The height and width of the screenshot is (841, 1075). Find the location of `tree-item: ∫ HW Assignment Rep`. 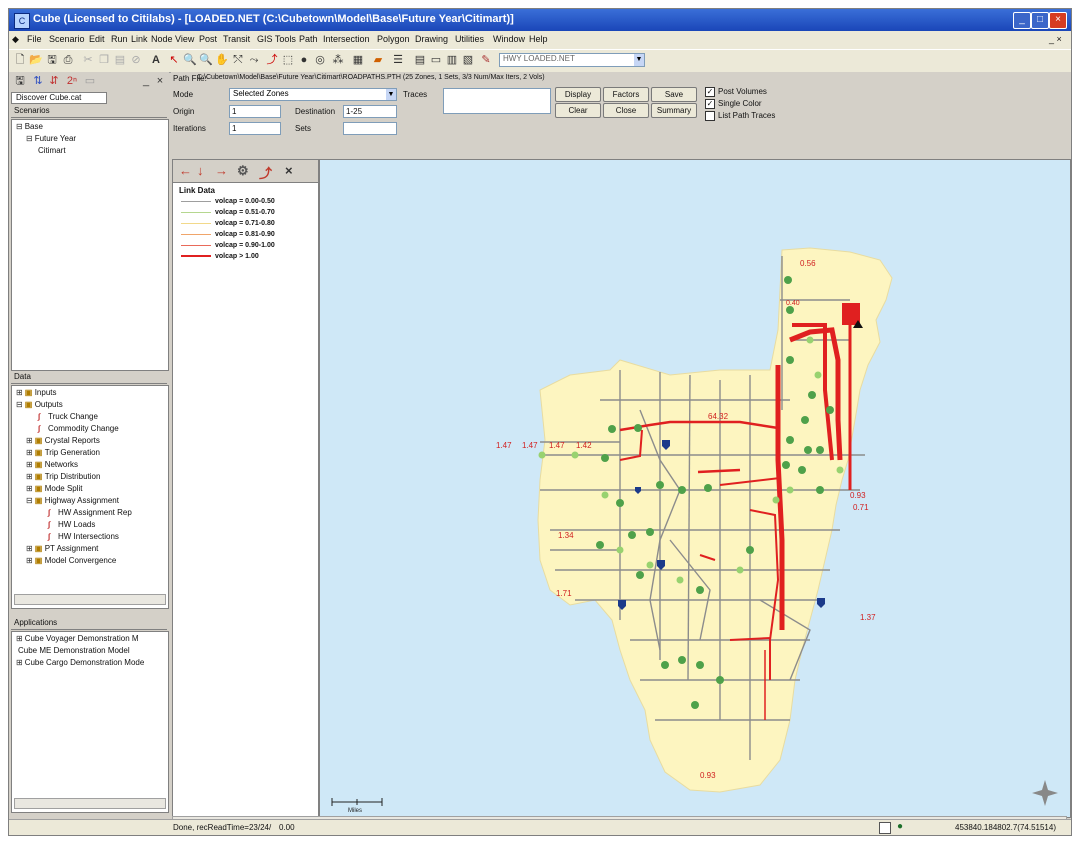

tree-item: ∫ HW Assignment Rep is located at coordinates (89, 512).